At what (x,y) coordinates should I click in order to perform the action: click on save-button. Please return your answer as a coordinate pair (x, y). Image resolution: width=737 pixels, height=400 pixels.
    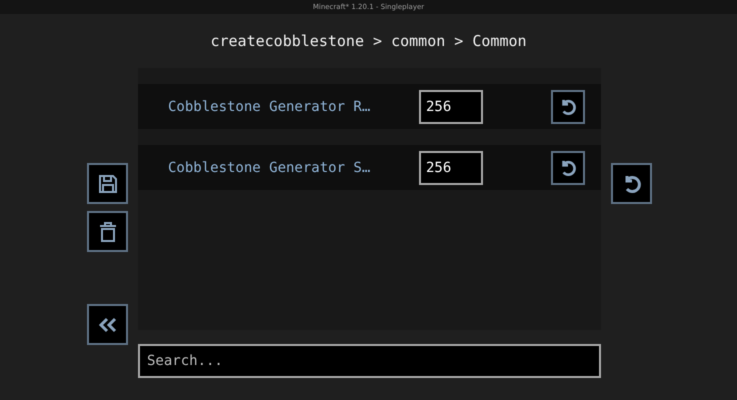
    Looking at the image, I should click on (107, 183).